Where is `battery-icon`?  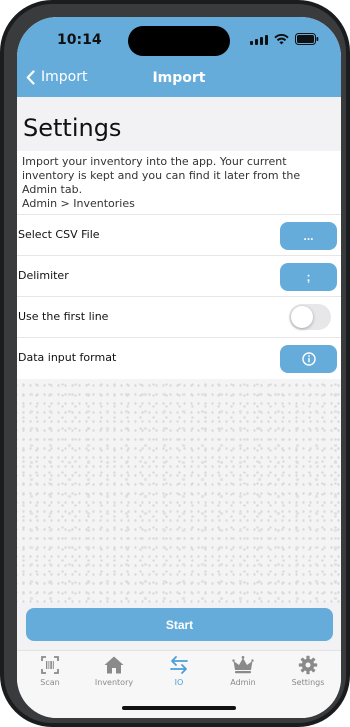
battery-icon is located at coordinates (307, 39).